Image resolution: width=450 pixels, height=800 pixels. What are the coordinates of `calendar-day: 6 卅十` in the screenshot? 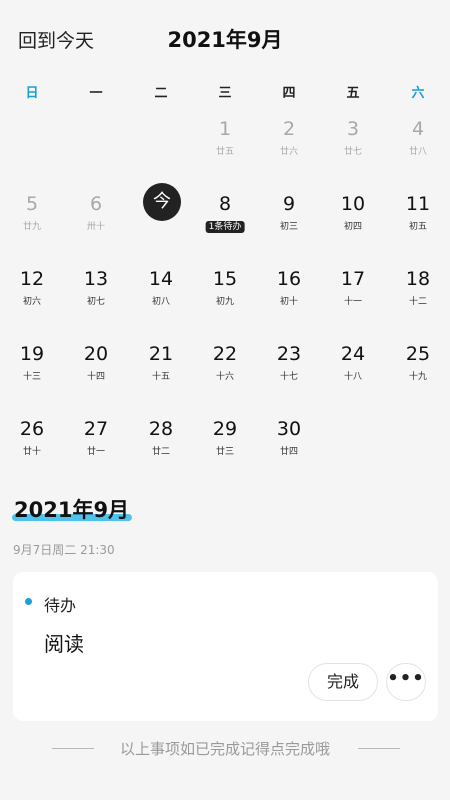 It's located at (96, 223).